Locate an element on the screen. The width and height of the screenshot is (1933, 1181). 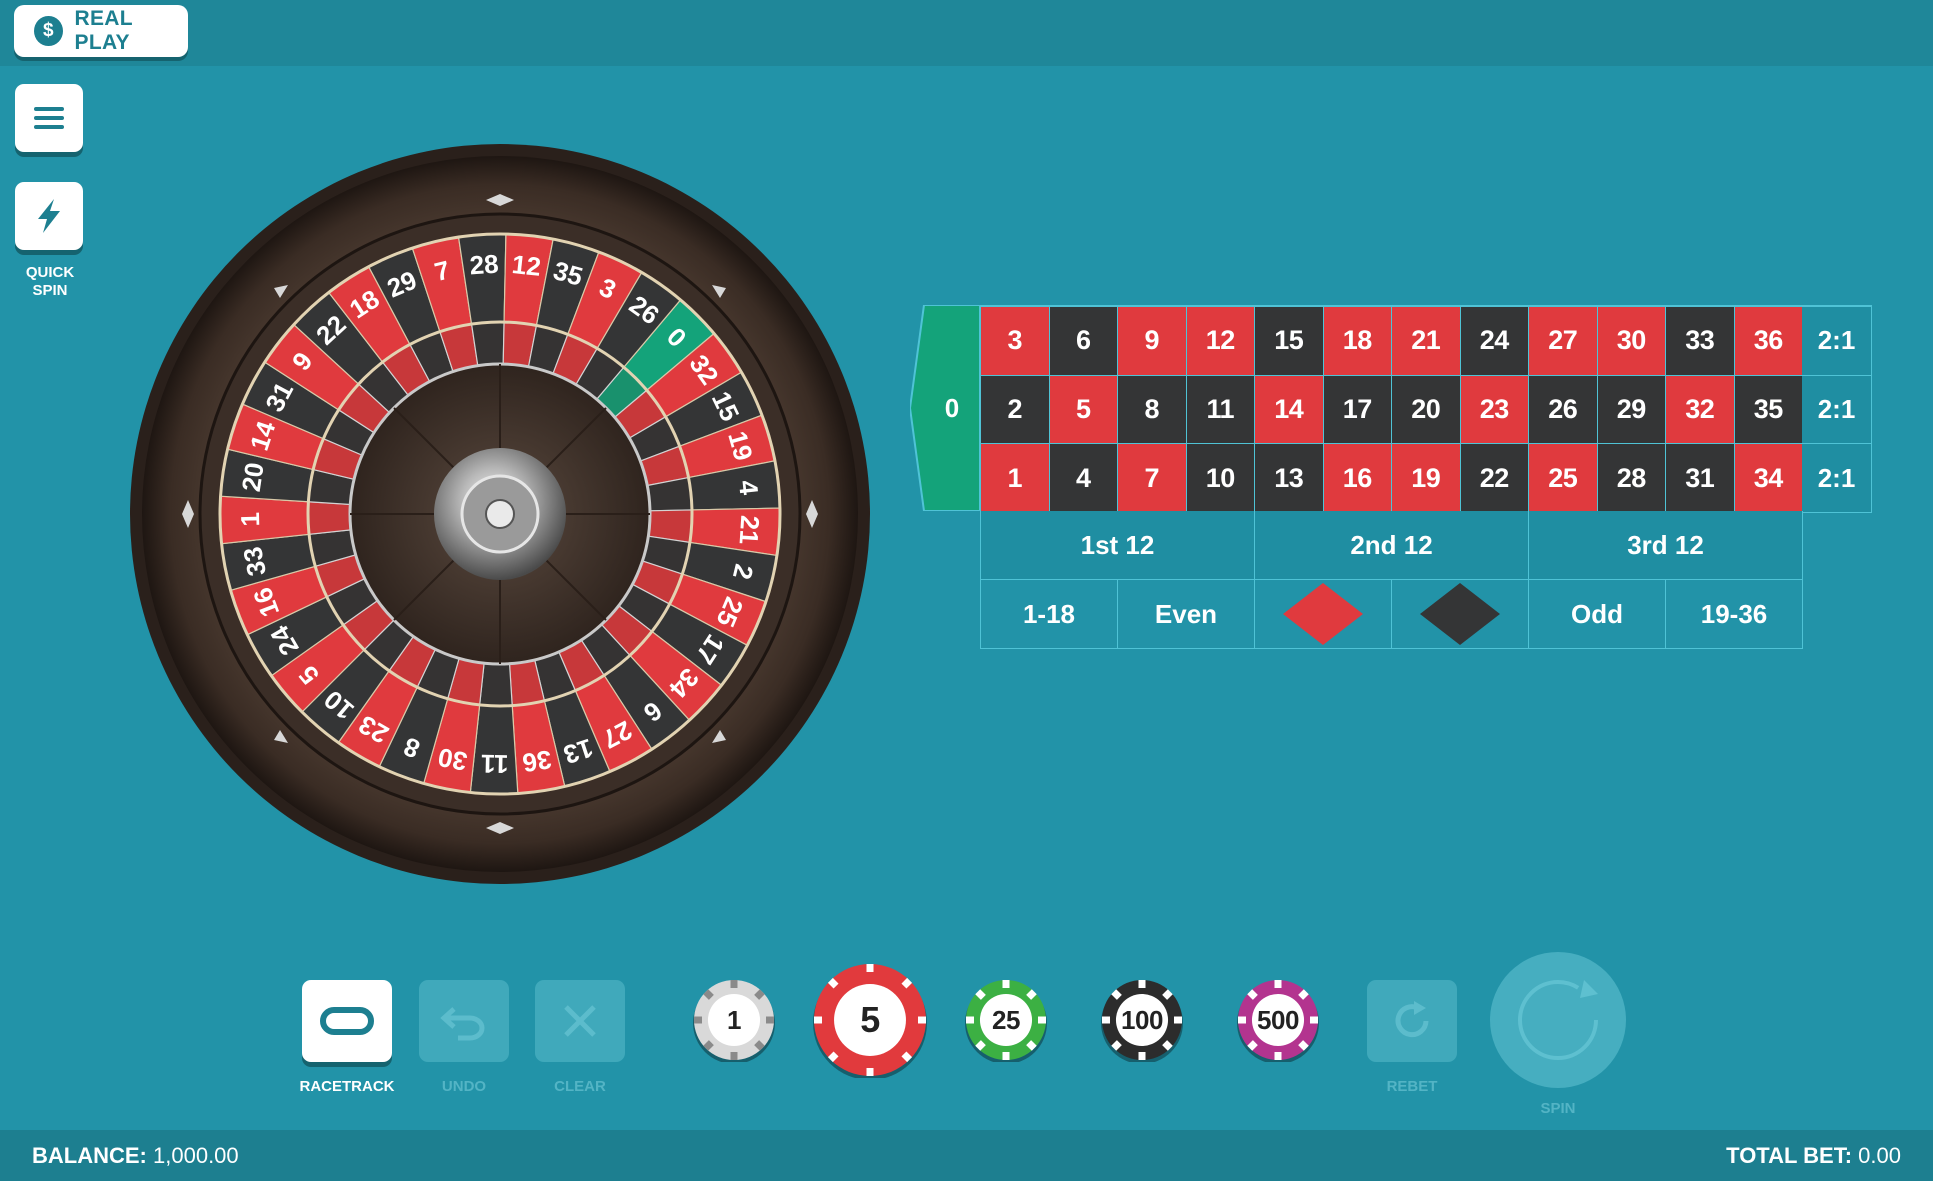
top-bar is located at coordinates (966, 33).